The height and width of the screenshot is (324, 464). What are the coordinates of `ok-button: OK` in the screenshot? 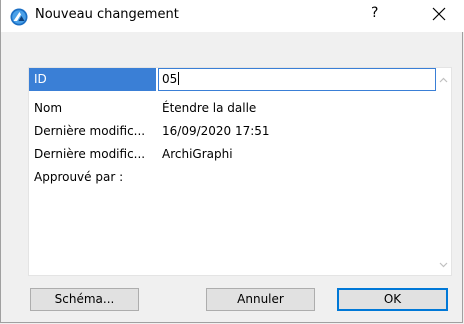 It's located at (392, 299).